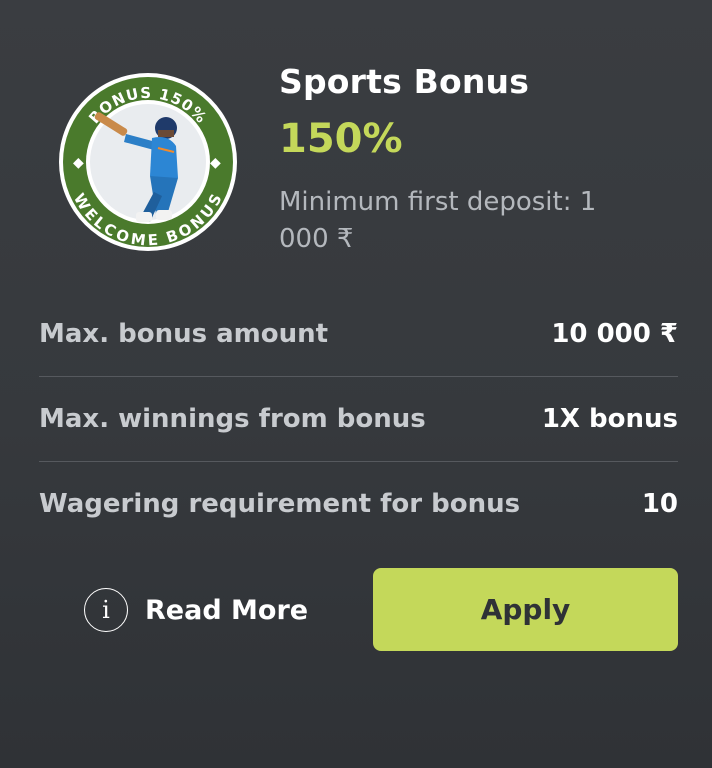  I want to click on detail-row-max-bonus: Max. bonus amount 10 000 ₹, so click(358, 334).